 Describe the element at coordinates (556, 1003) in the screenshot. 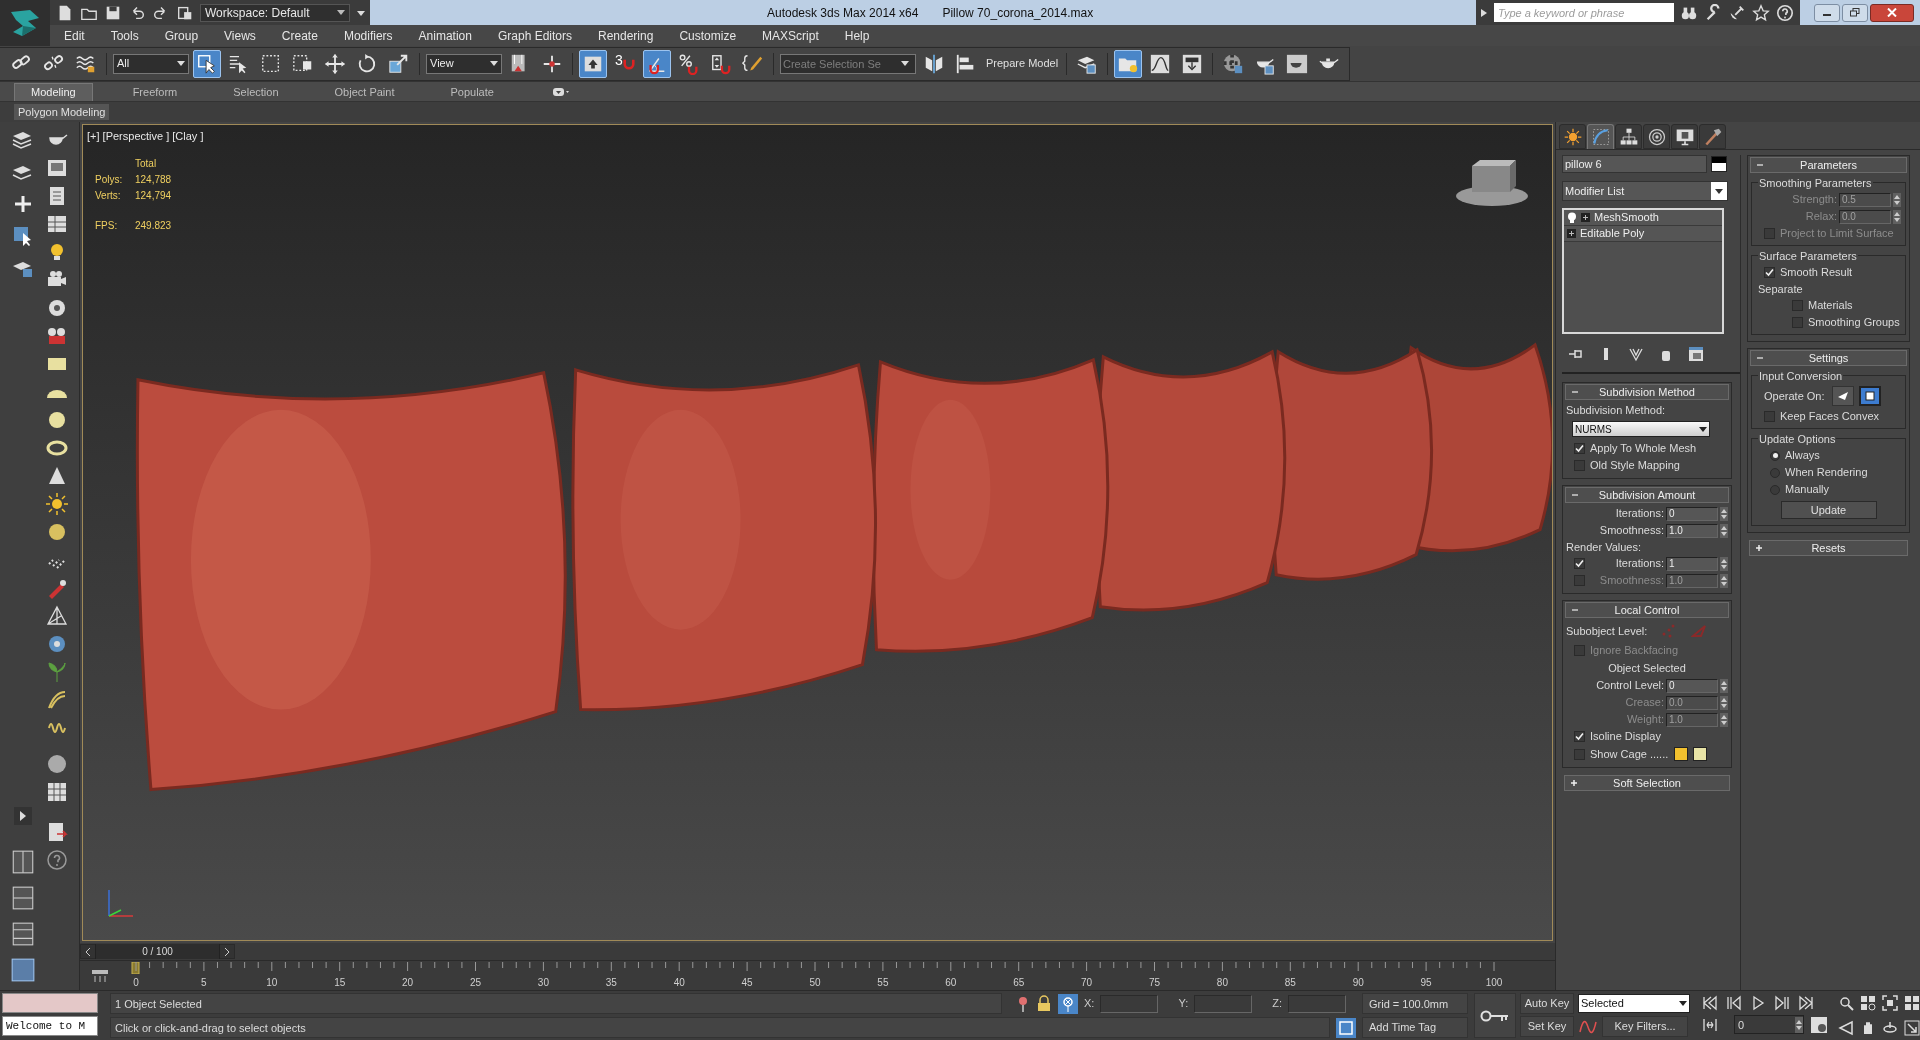

I see `selection-status: 1 Object Selected` at that location.